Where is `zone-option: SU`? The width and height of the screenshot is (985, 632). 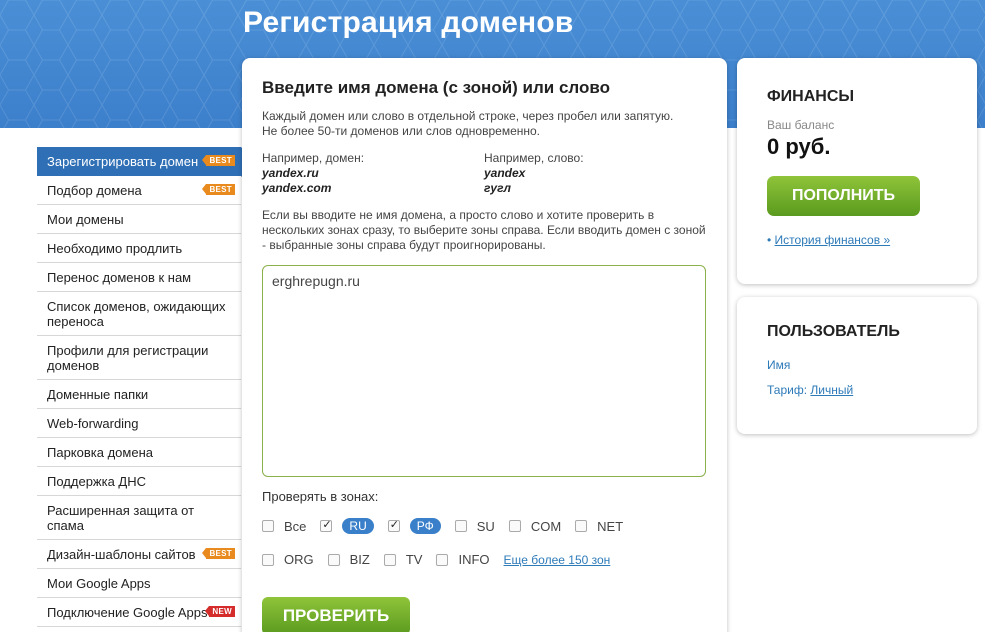 zone-option: SU is located at coordinates (474, 526).